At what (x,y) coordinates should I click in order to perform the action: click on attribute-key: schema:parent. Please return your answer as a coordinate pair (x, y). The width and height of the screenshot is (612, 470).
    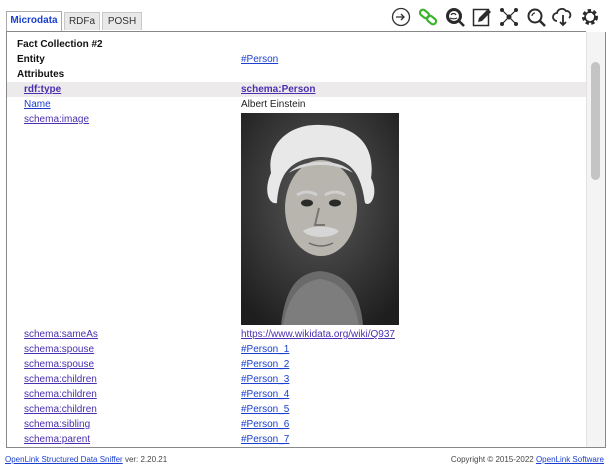
    Looking at the image, I should click on (57, 439).